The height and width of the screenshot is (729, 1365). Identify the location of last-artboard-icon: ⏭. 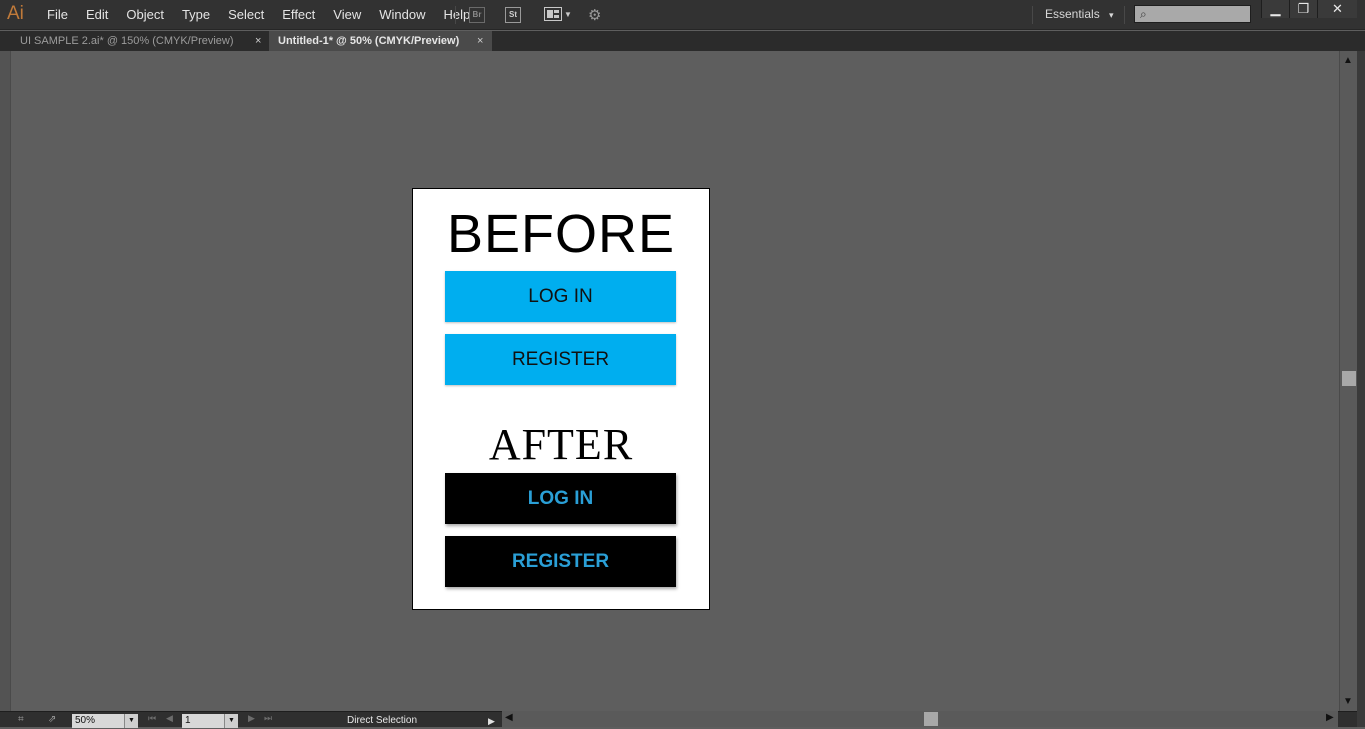
(268, 718).